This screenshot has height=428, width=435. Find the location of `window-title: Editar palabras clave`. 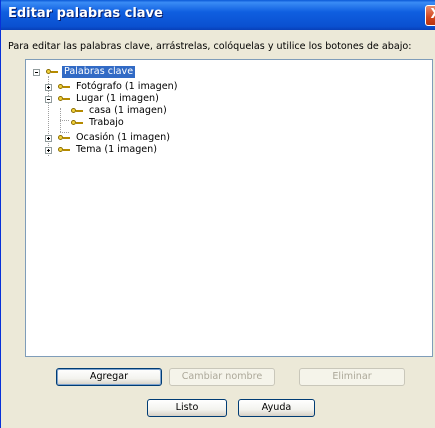

window-title: Editar palabras clave is located at coordinates (85, 13).